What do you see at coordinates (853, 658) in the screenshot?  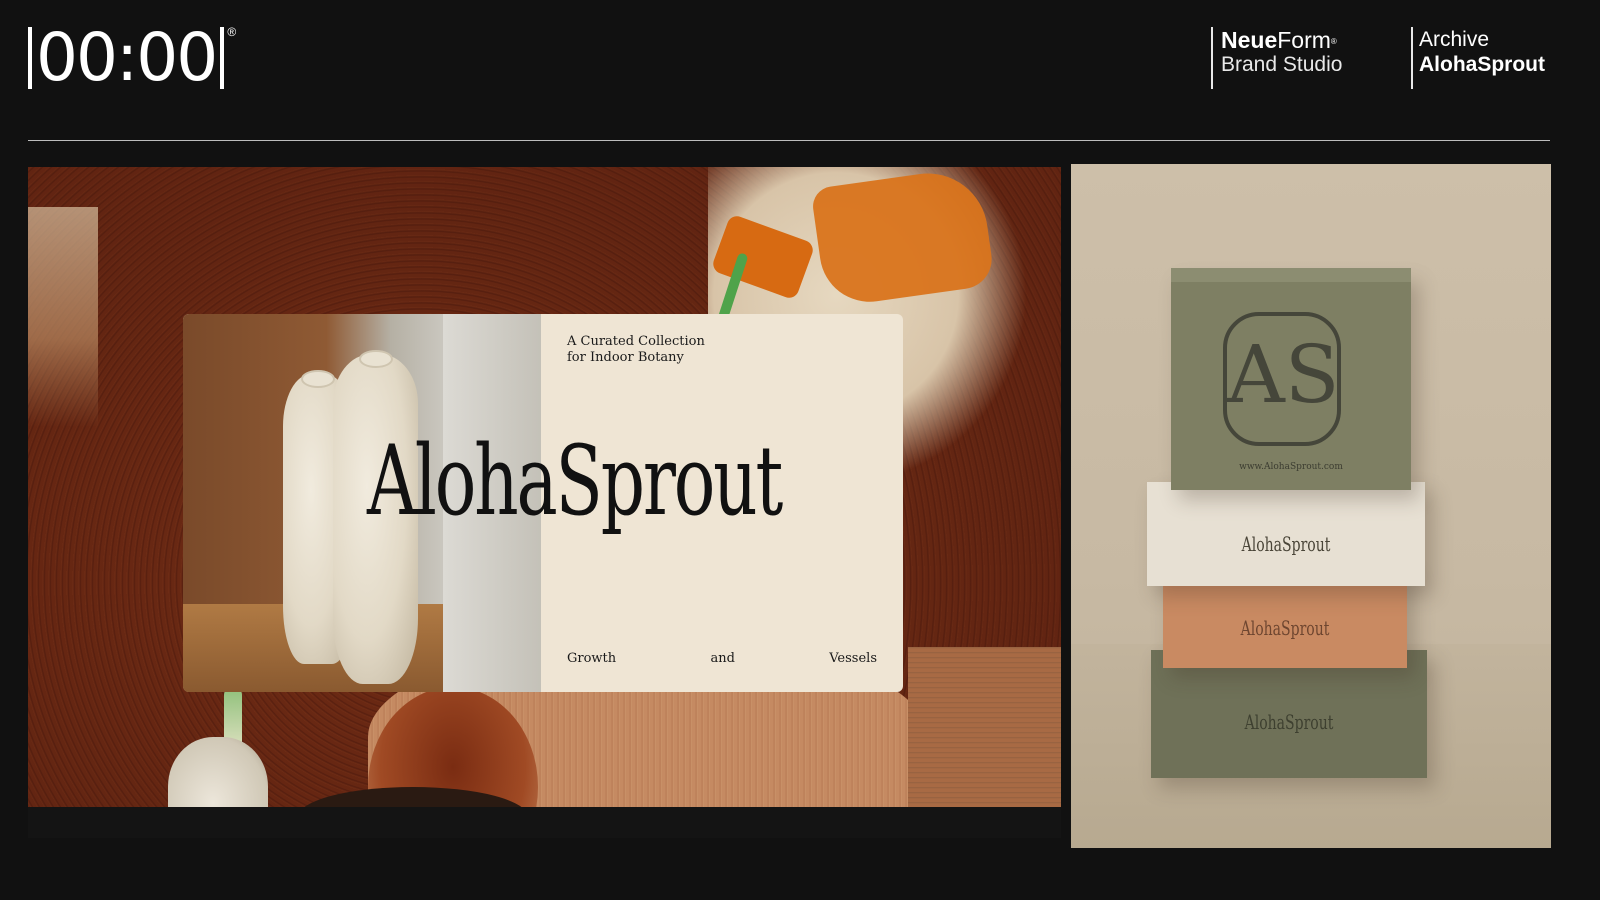 I see `card-footer-word: Vessels` at bounding box center [853, 658].